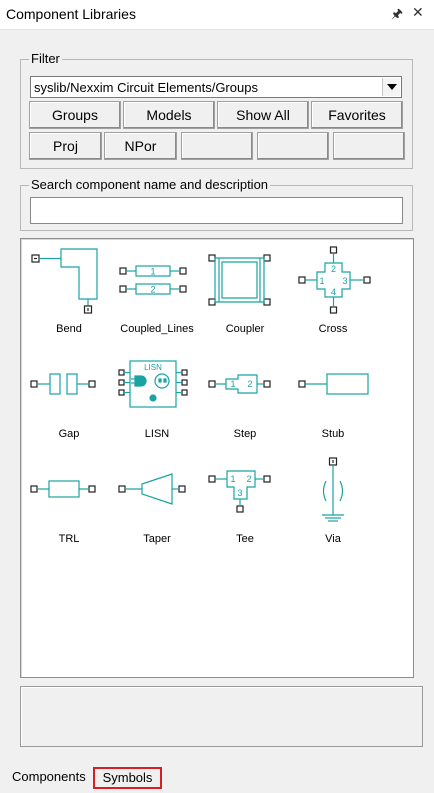 The height and width of the screenshot is (793, 434). Describe the element at coordinates (157, 329) in the screenshot. I see `component-label: Coupled_Lines` at that location.